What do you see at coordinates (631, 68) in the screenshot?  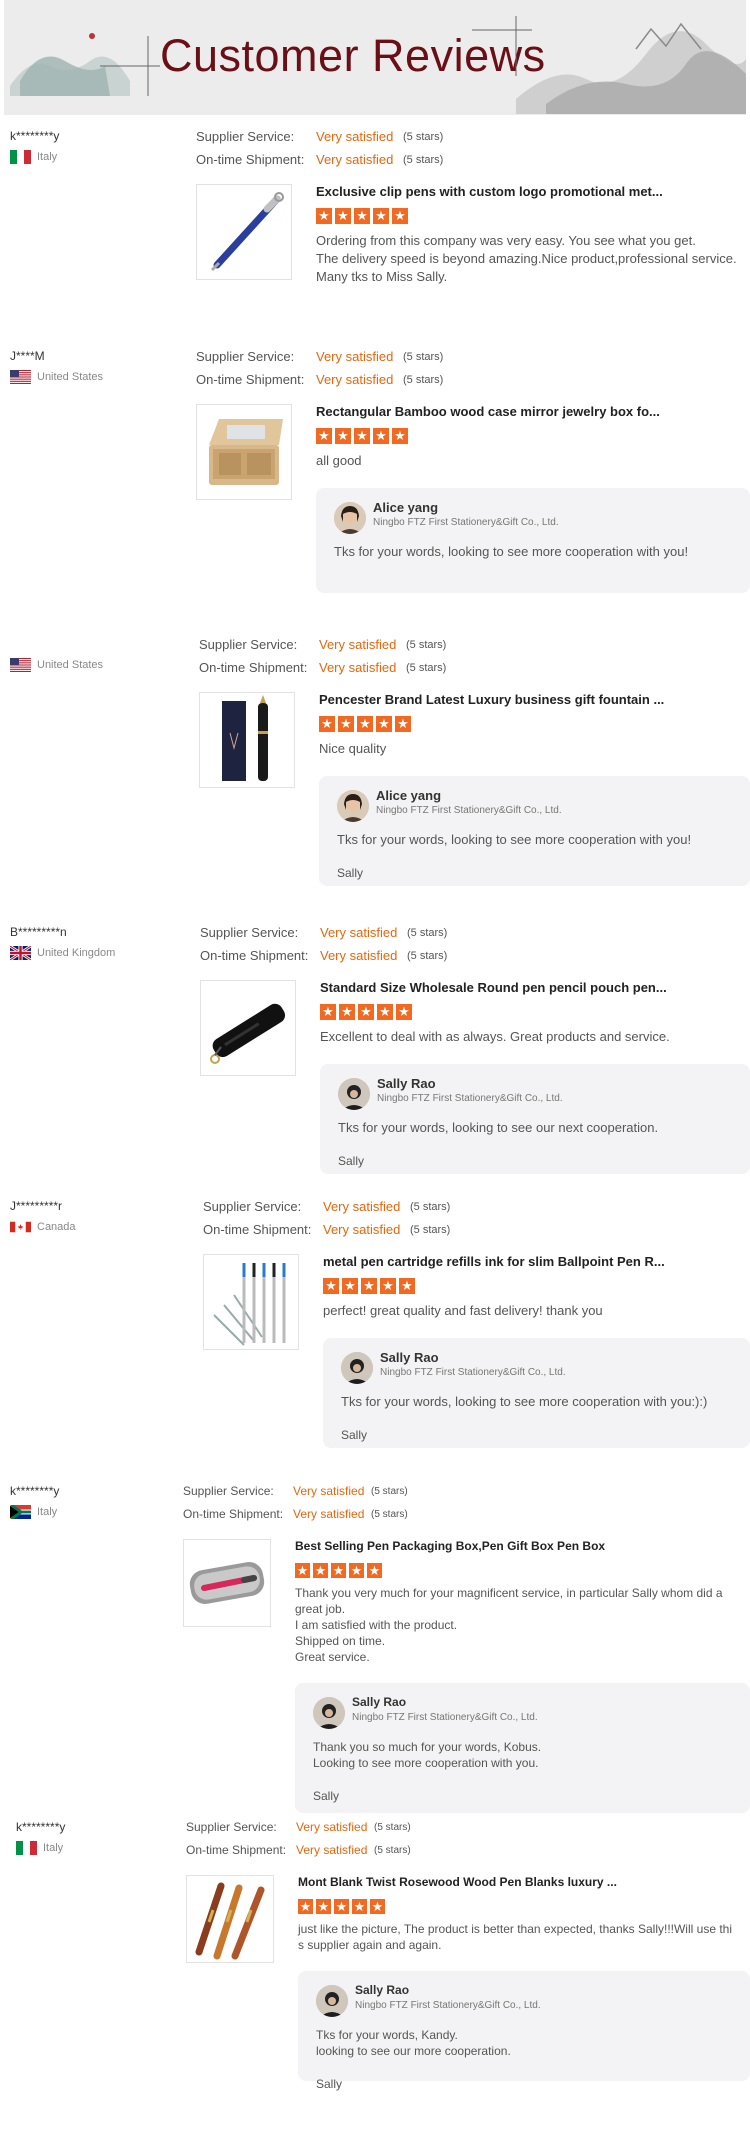 I see `mountain-right-icon` at bounding box center [631, 68].